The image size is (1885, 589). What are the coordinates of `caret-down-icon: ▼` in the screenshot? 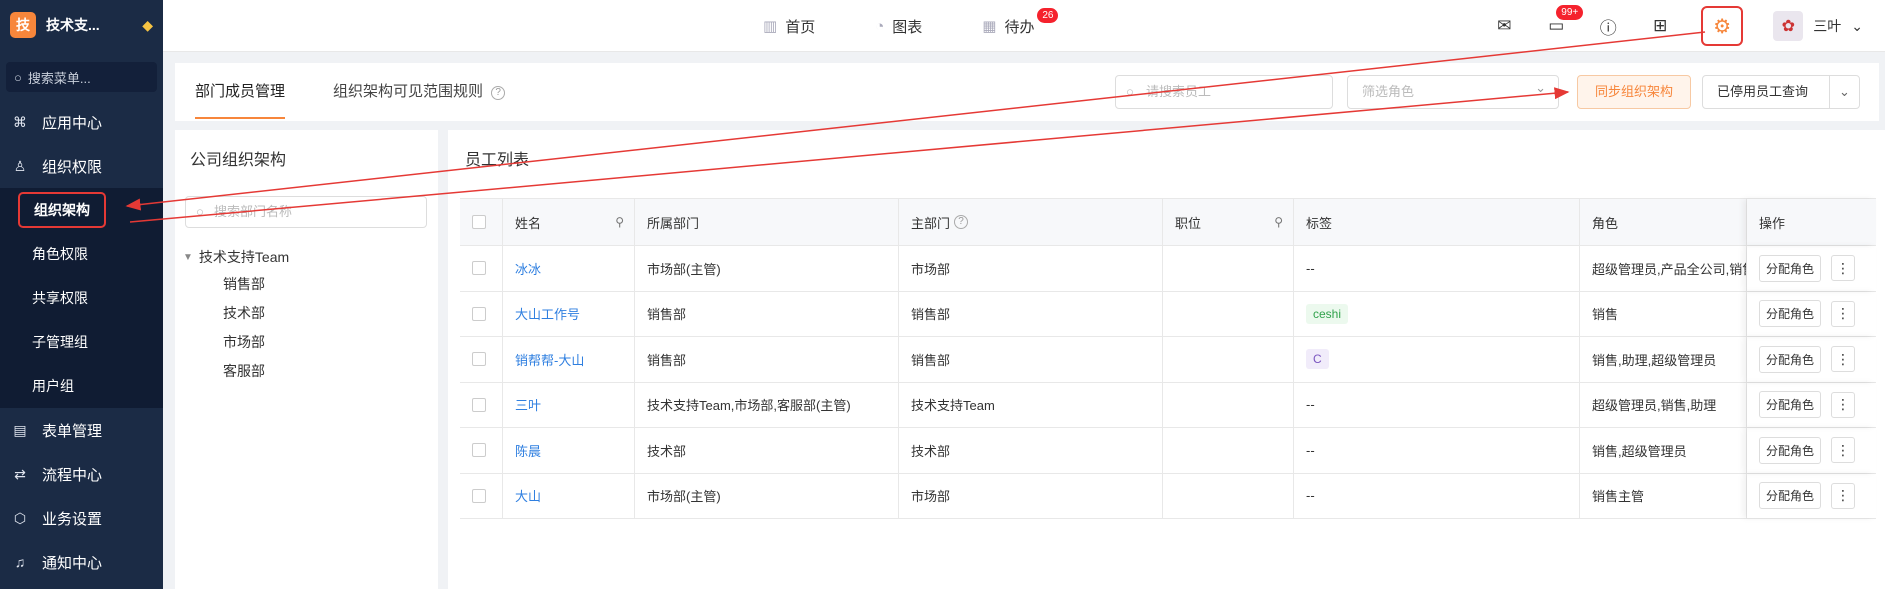 It's located at (188, 257).